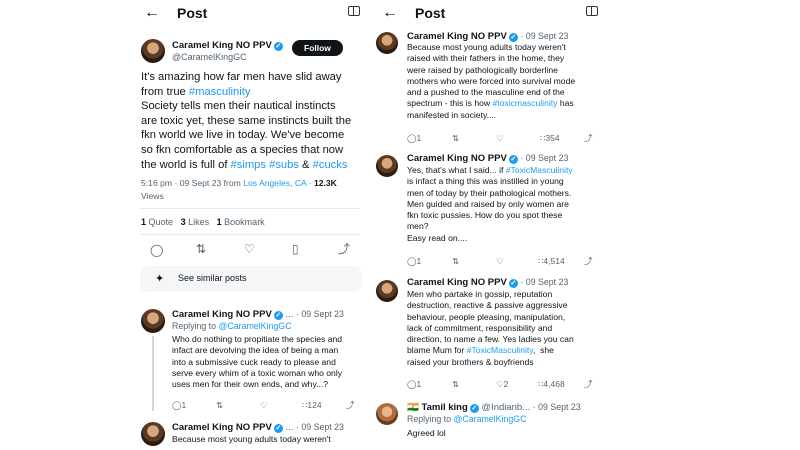  I want to click on thread-line, so click(153, 373).